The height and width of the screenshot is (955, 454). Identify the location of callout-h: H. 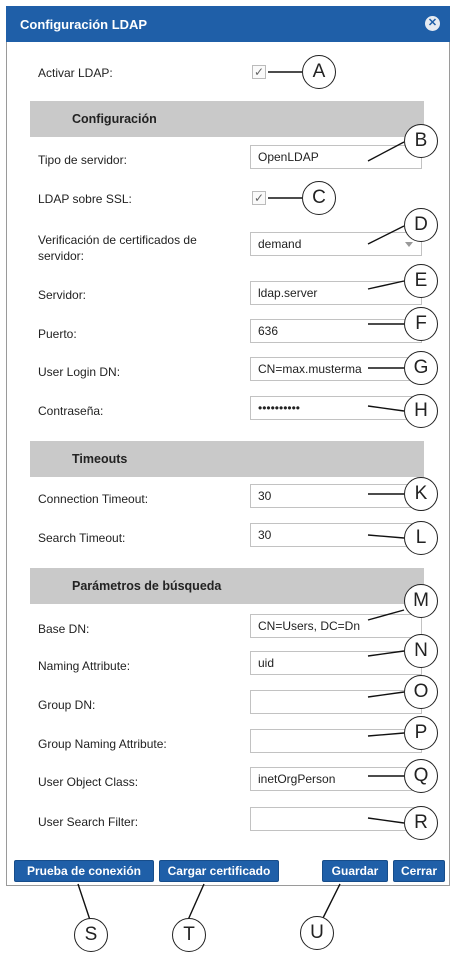
(421, 411).